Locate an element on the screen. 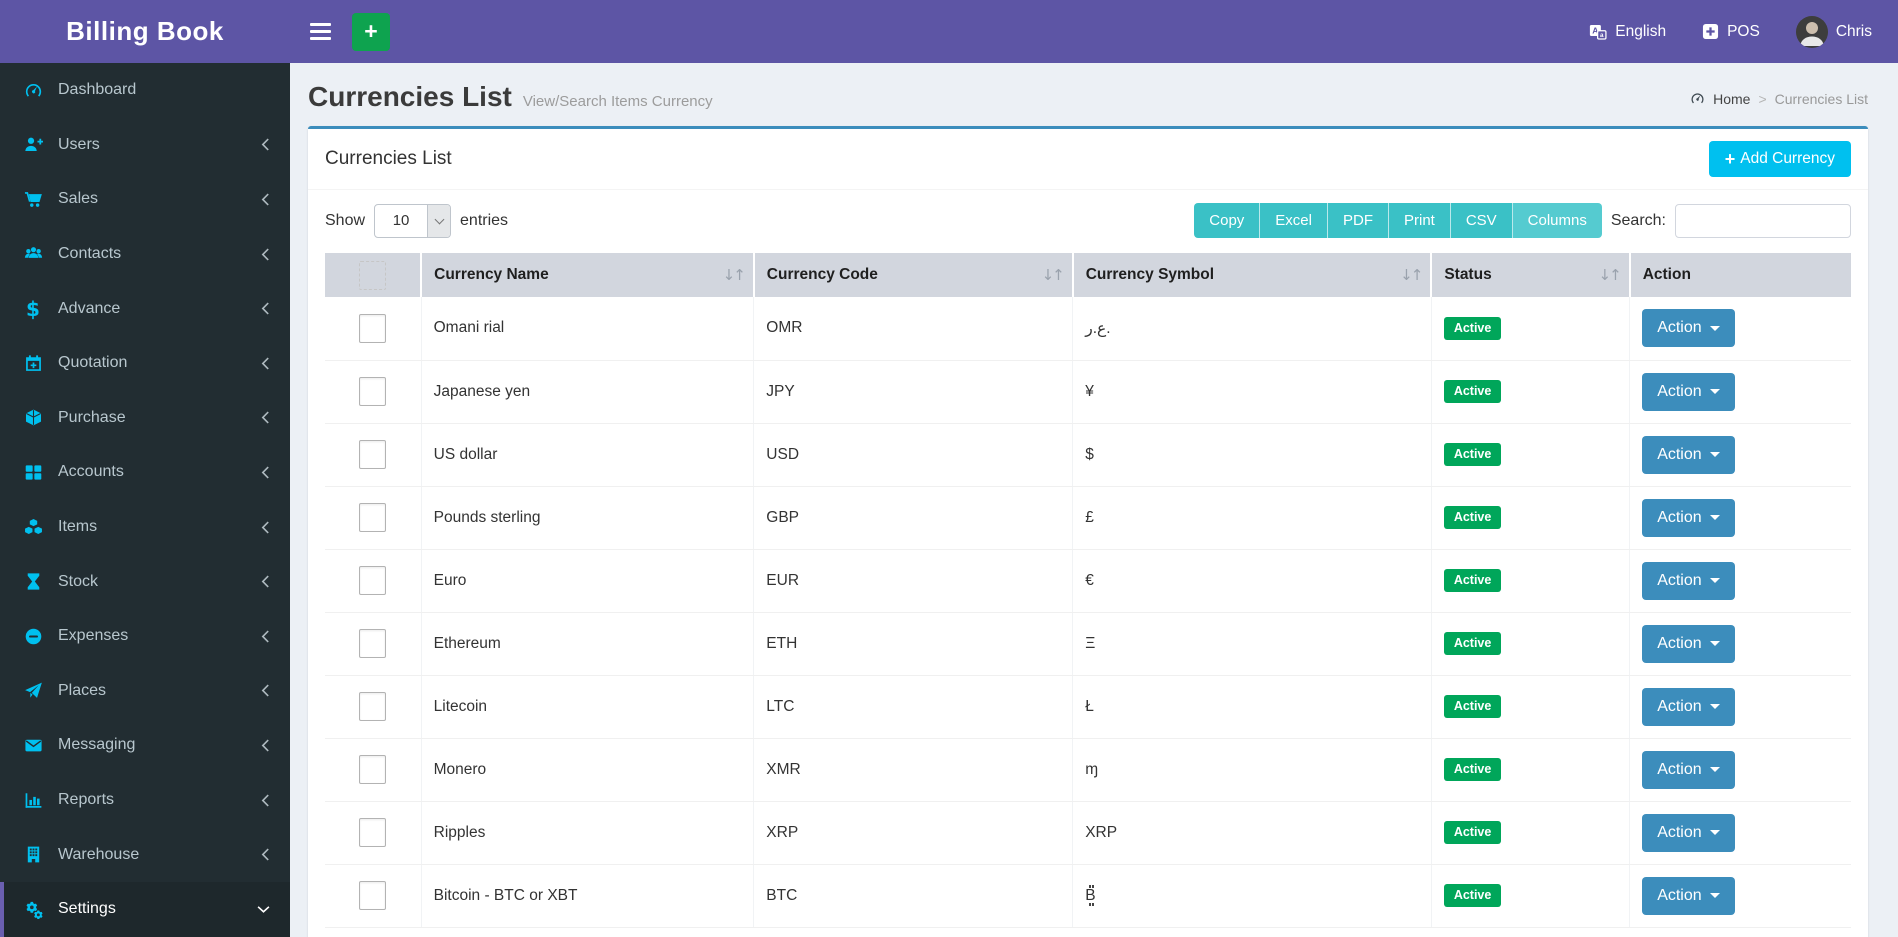  checkbox-cell is located at coordinates (373, 455).